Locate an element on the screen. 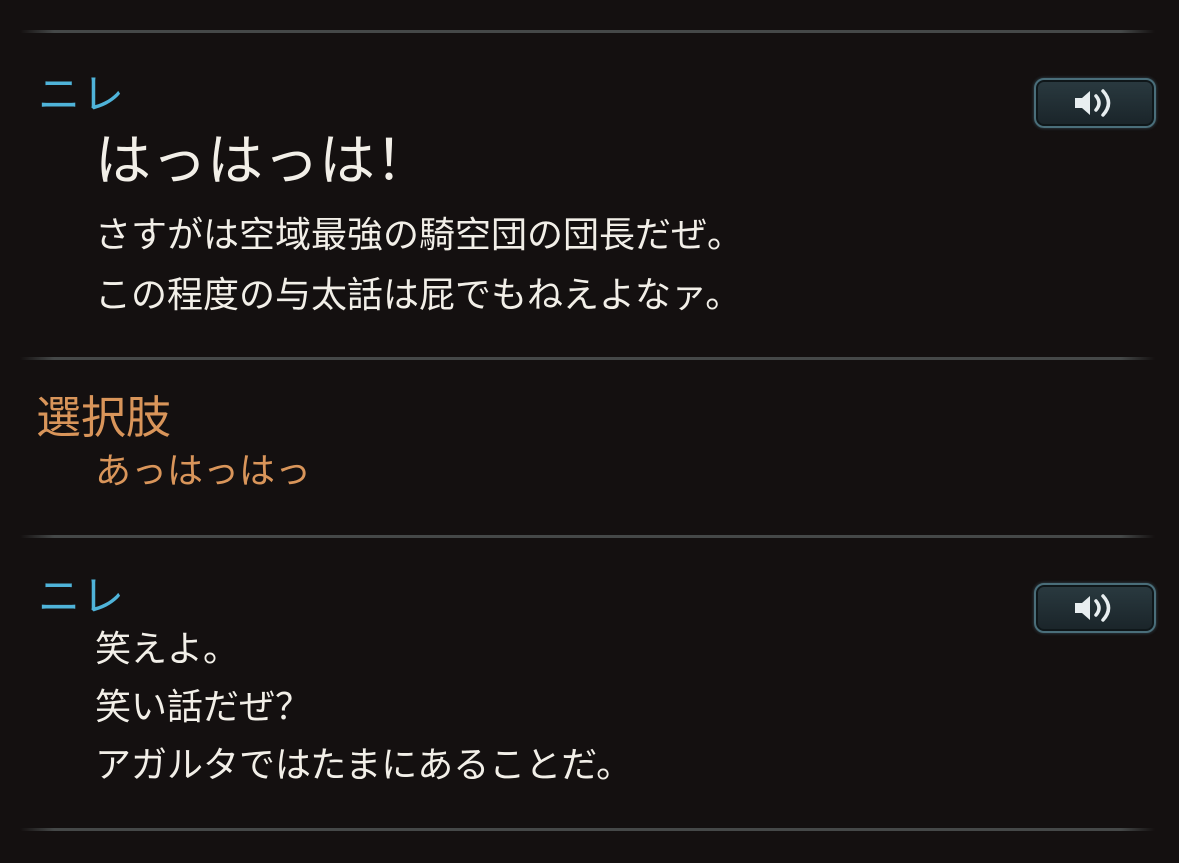 This screenshot has height=863, width=1179. divider-top is located at coordinates (587, 31).